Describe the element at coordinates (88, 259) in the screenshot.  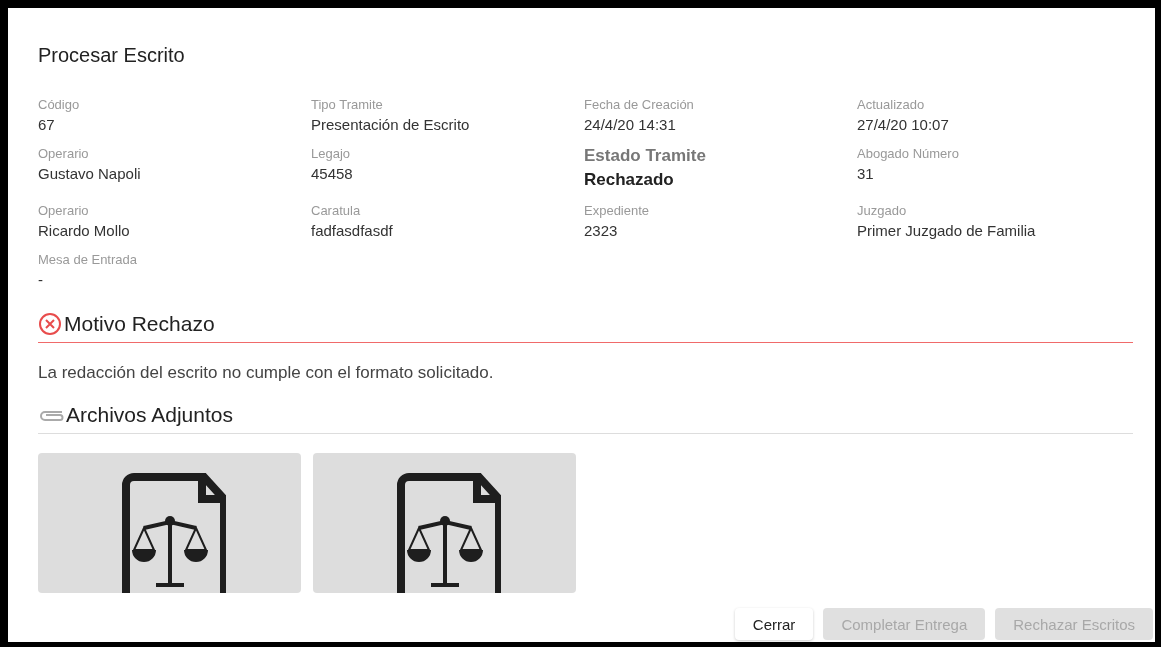
I see `field-label: Mesa de Entrada` at that location.